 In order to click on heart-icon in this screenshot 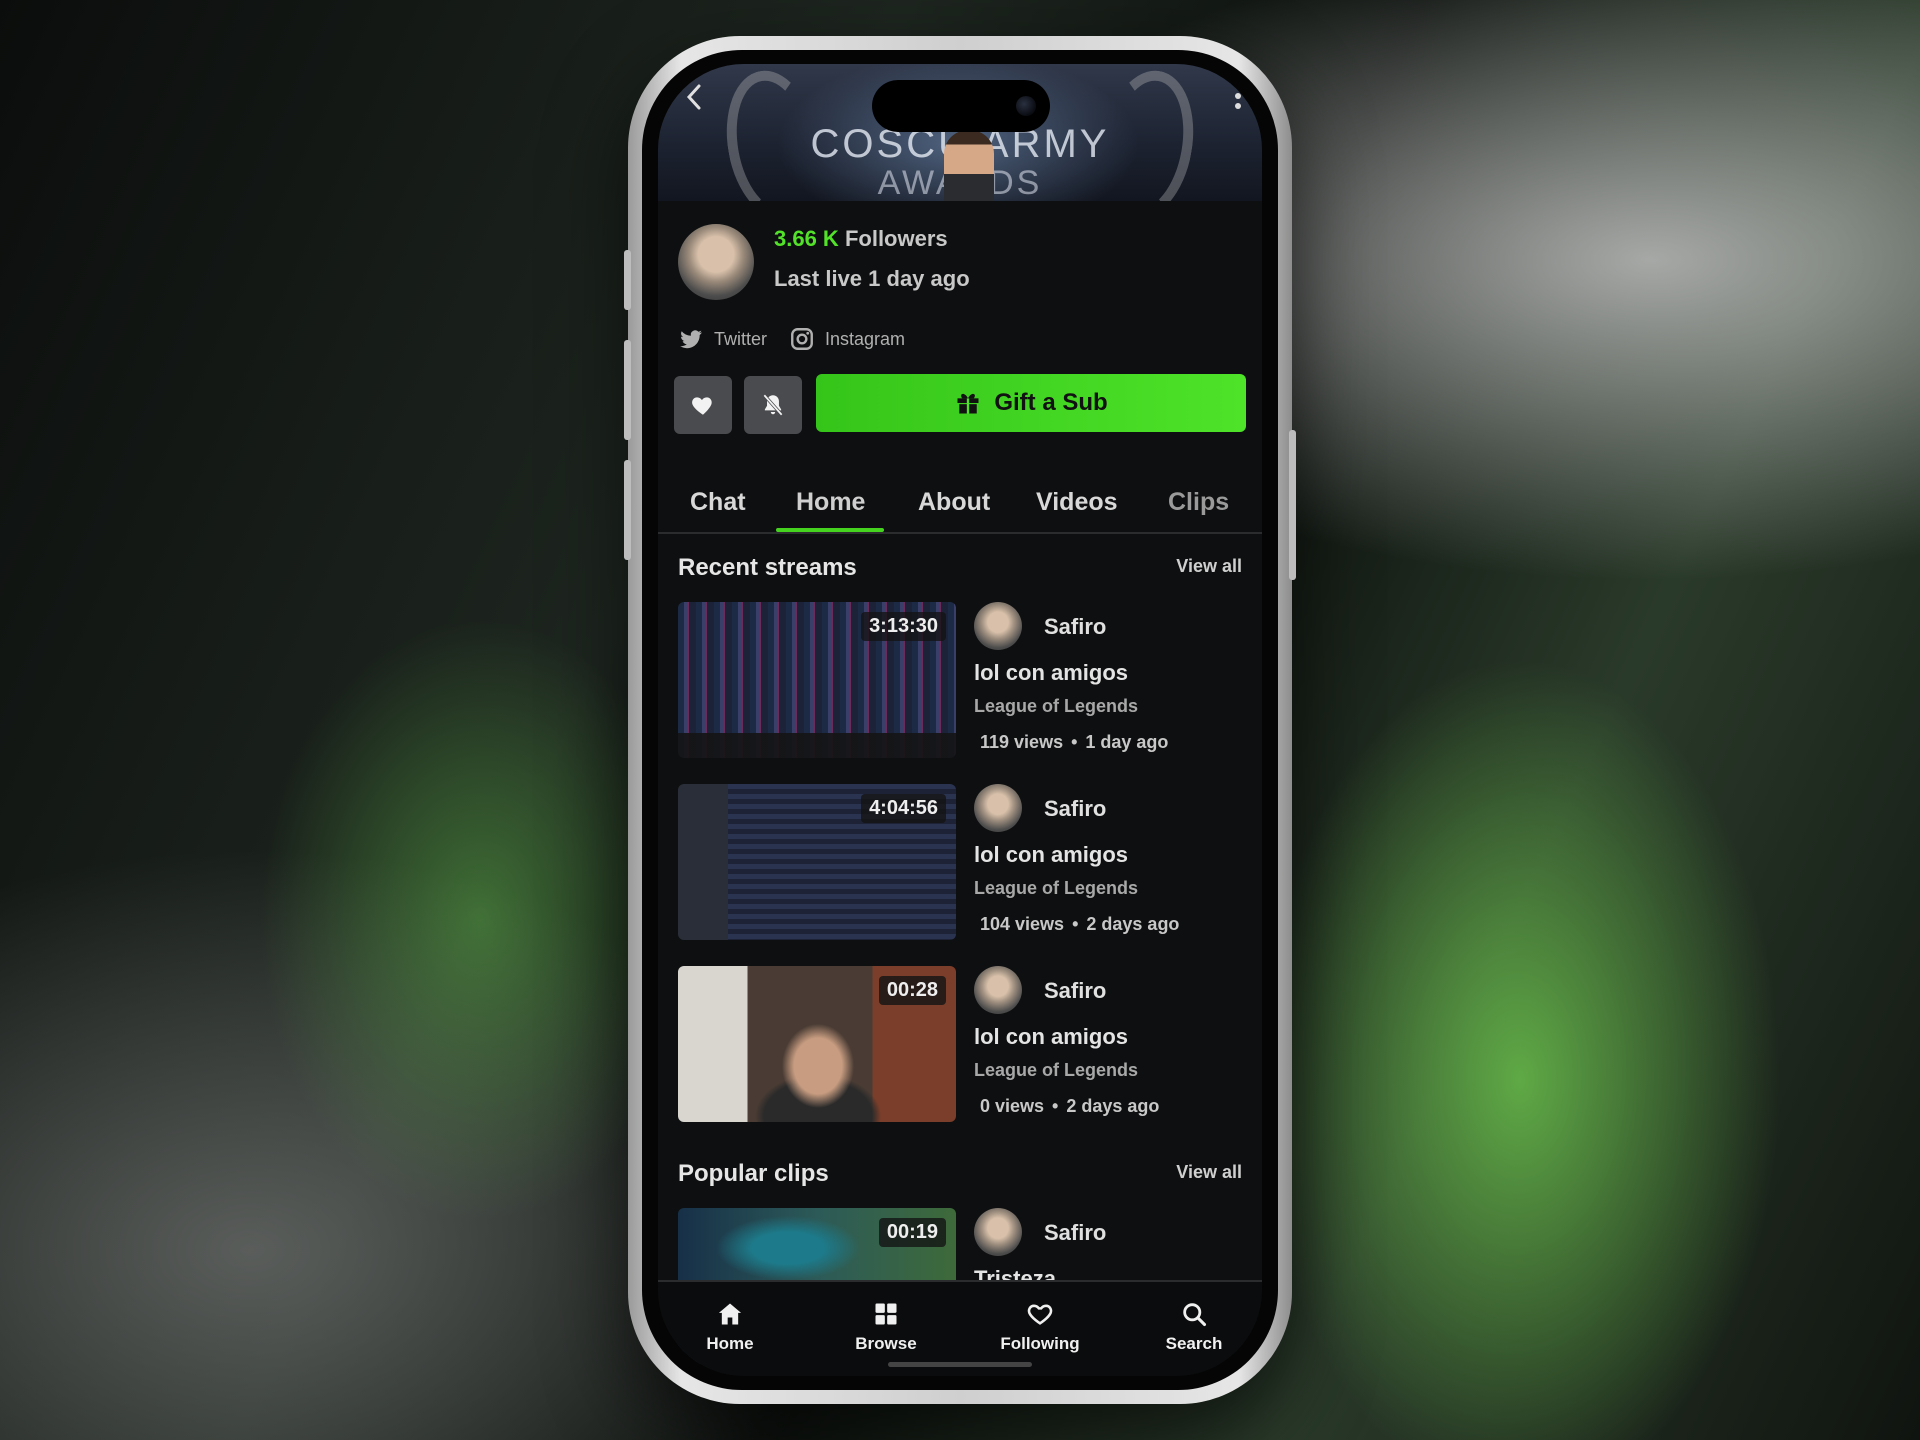, I will do `click(702, 406)`.